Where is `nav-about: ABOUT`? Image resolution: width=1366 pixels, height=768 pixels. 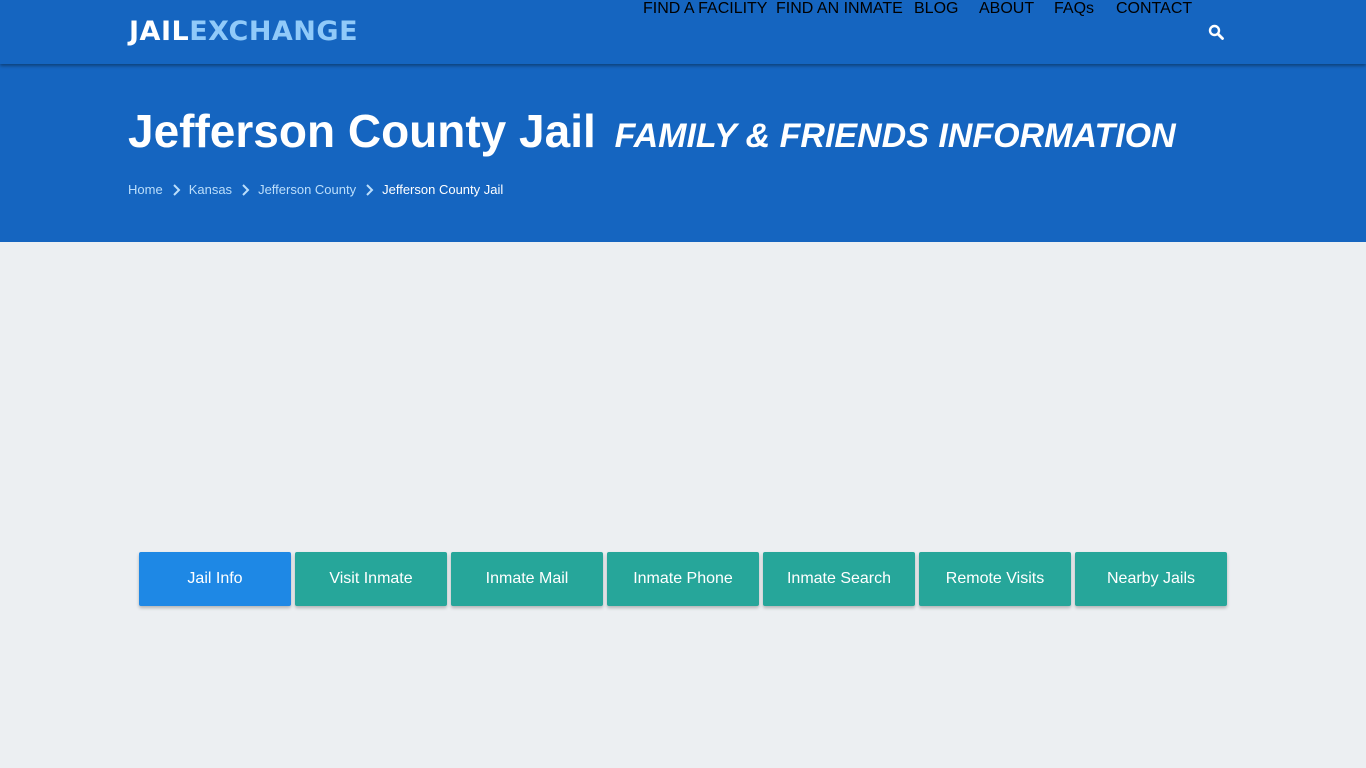 nav-about: ABOUT is located at coordinates (1006, 9).